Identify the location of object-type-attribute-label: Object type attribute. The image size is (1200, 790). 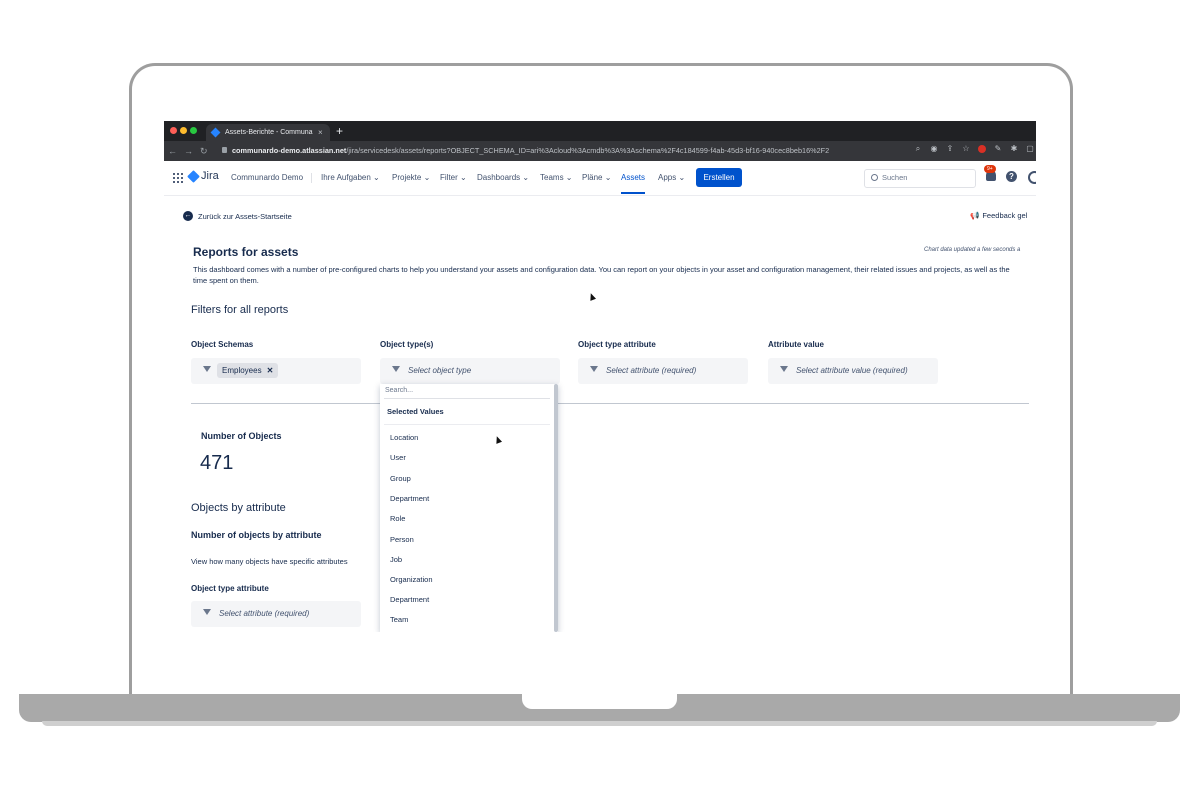
(617, 344).